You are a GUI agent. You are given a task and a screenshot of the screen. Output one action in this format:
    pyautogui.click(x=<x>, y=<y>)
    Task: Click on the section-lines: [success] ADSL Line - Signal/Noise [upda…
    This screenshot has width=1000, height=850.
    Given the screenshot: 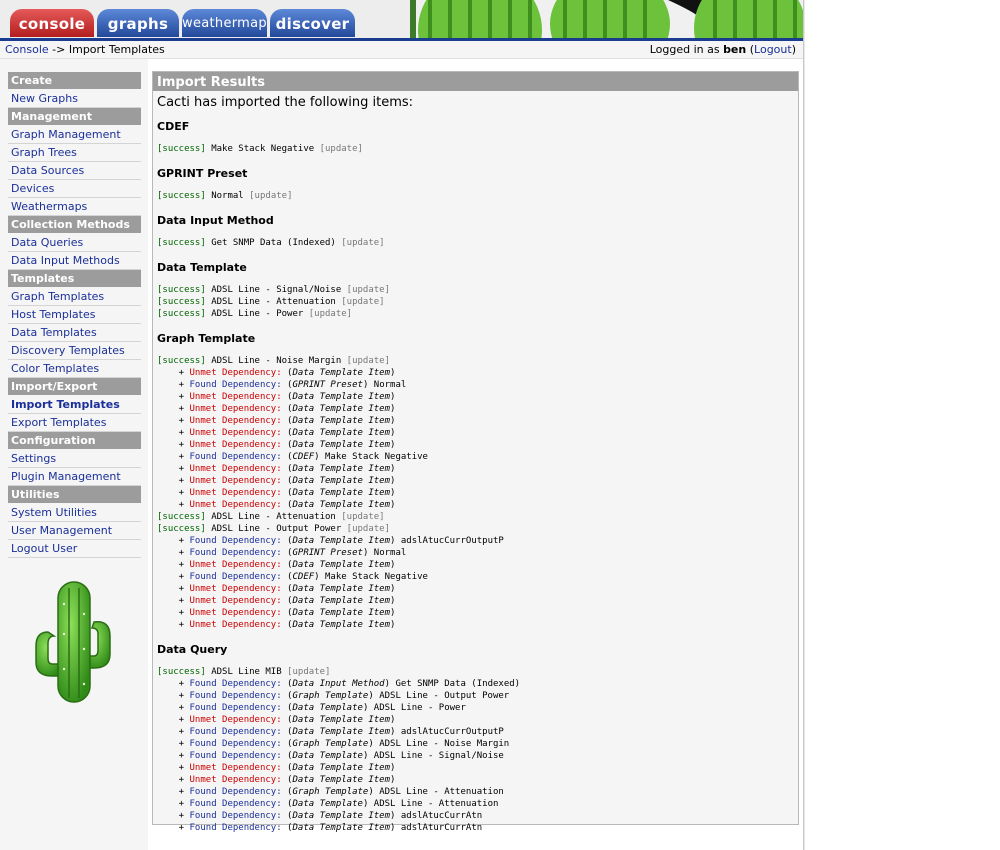 What is the action you would take?
    pyautogui.click(x=477, y=302)
    